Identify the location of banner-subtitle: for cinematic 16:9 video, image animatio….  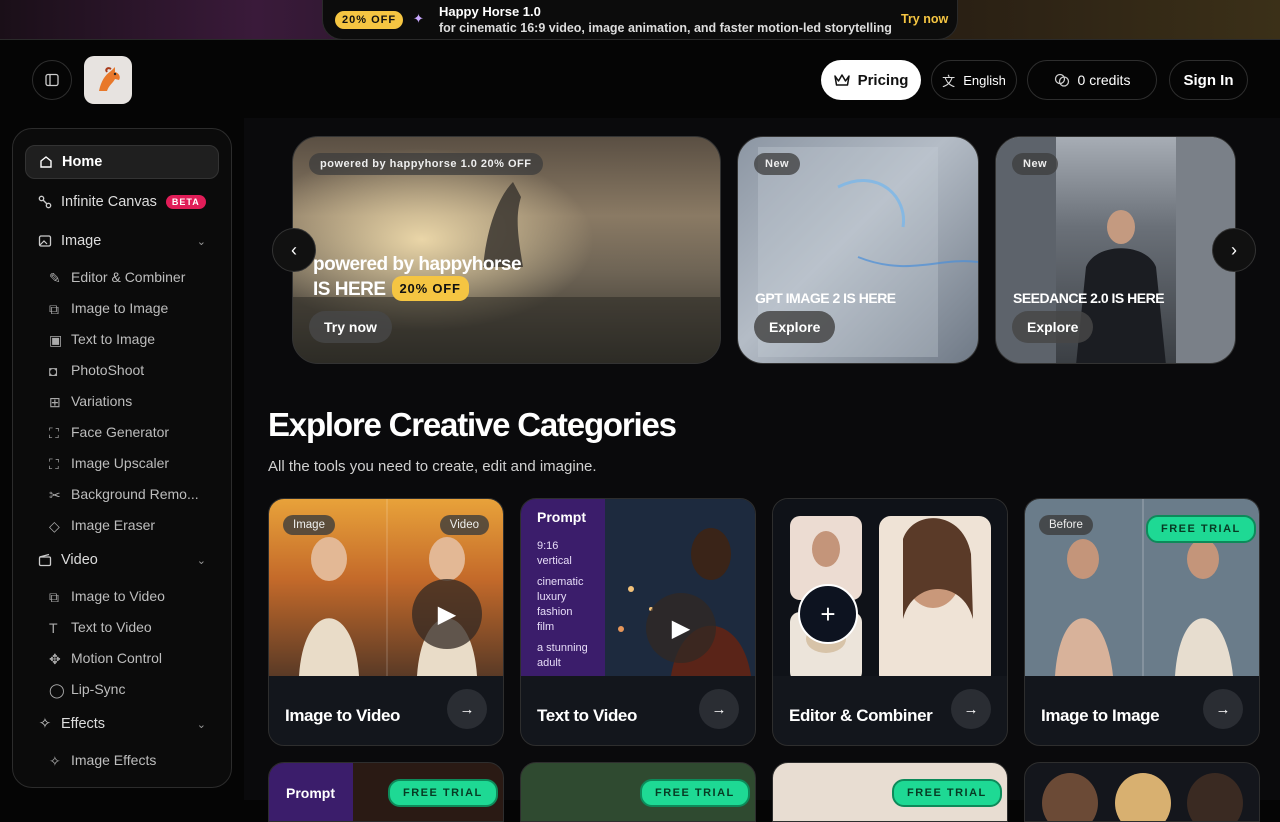
(665, 28).